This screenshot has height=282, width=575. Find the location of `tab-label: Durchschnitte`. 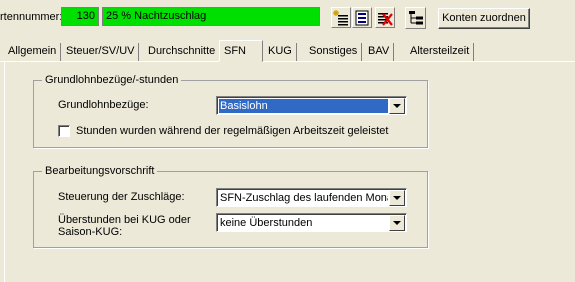

tab-label: Durchschnitte is located at coordinates (182, 51).